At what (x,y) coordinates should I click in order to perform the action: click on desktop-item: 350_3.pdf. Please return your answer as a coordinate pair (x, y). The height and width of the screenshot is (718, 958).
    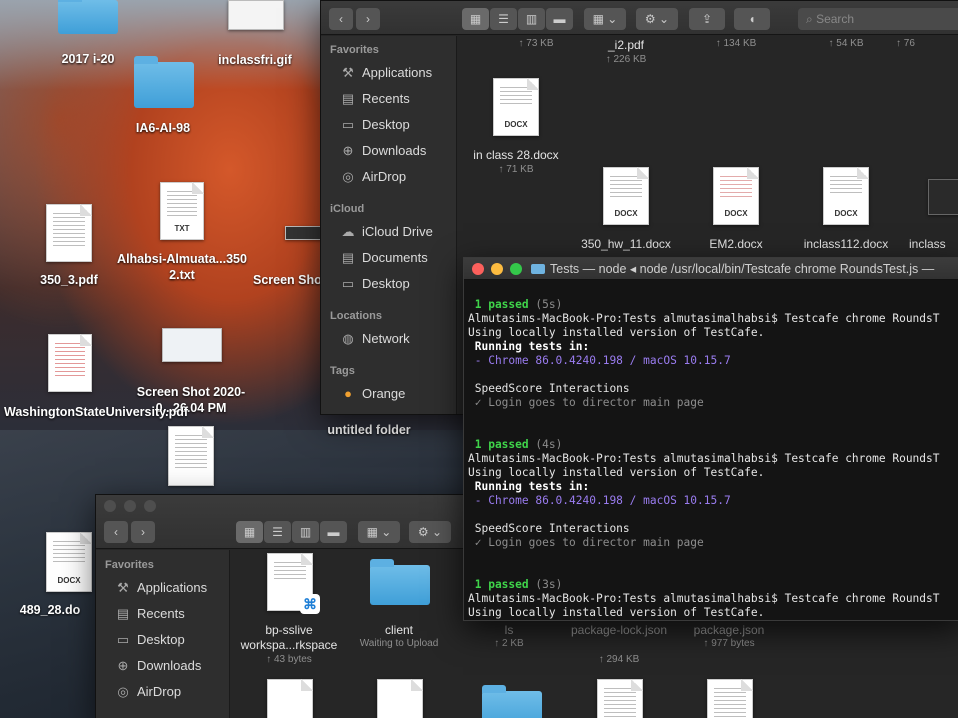
    Looking at the image, I should click on (69, 280).